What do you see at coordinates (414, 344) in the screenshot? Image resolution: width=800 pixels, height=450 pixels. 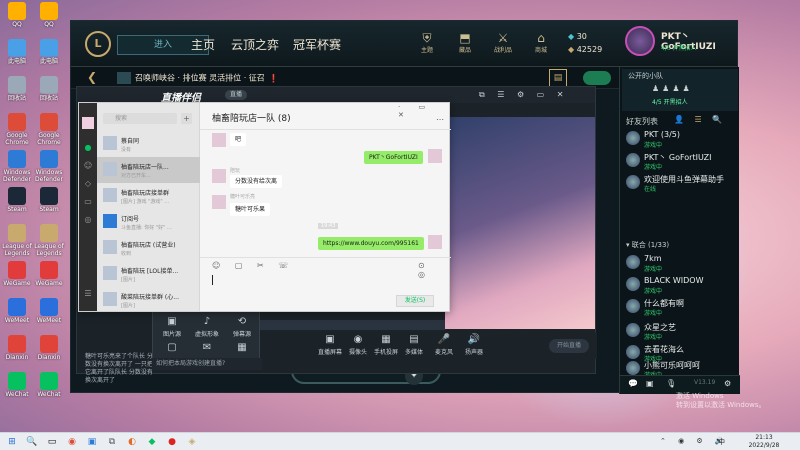 I see `source-media: ▤ 多媒体` at bounding box center [414, 344].